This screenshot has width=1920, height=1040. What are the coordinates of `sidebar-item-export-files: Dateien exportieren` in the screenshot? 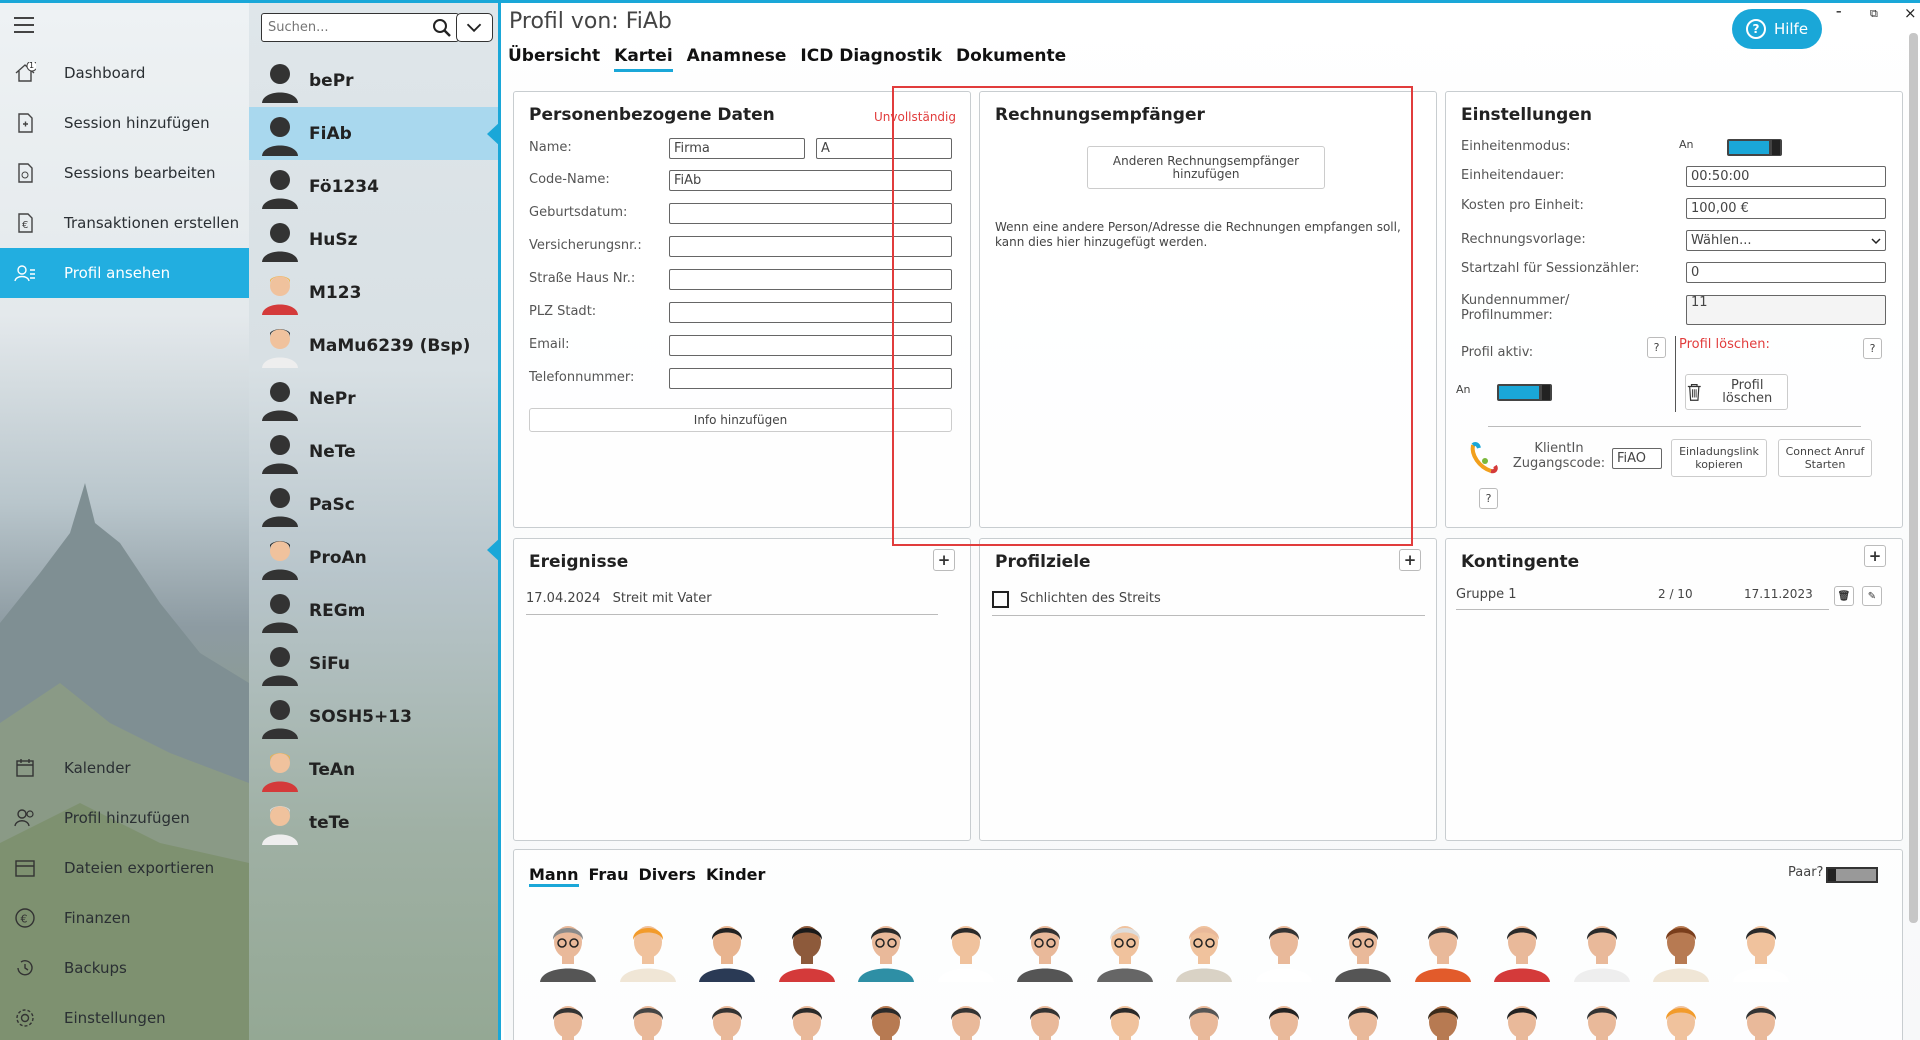 It's located at (124, 868).